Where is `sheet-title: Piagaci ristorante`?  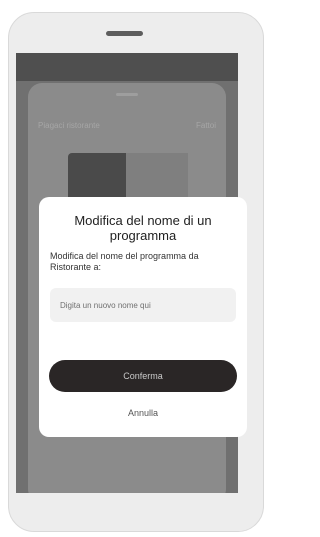
sheet-title: Piagaci ristorante is located at coordinates (69, 125).